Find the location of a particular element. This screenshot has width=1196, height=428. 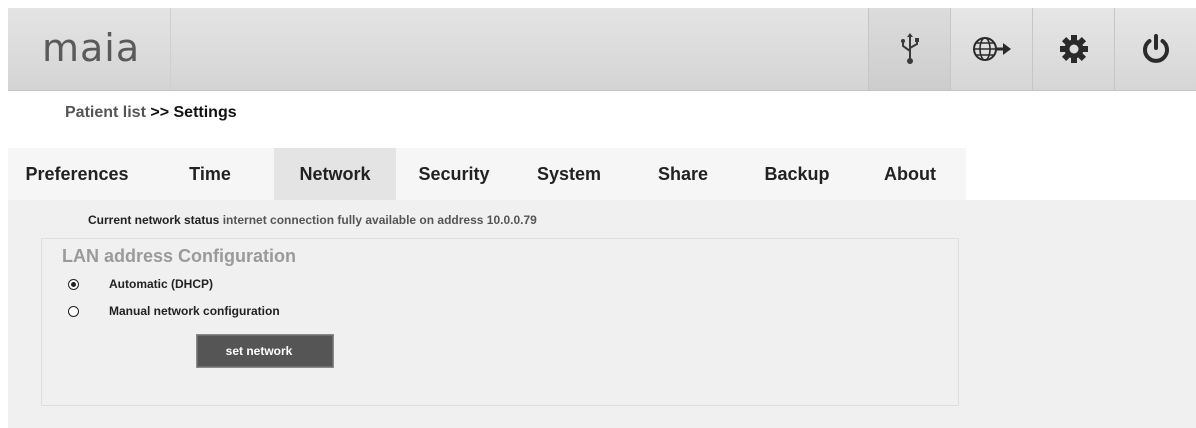

logo-cell: maia is located at coordinates (89, 49).